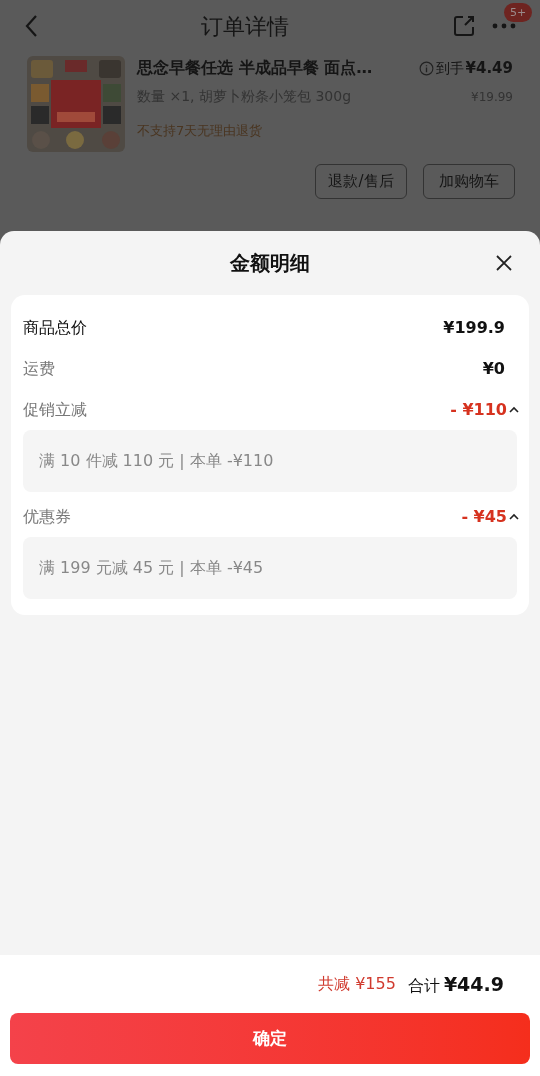  What do you see at coordinates (473, 984) in the screenshot?
I see `total-amount: ¥44.9` at bounding box center [473, 984].